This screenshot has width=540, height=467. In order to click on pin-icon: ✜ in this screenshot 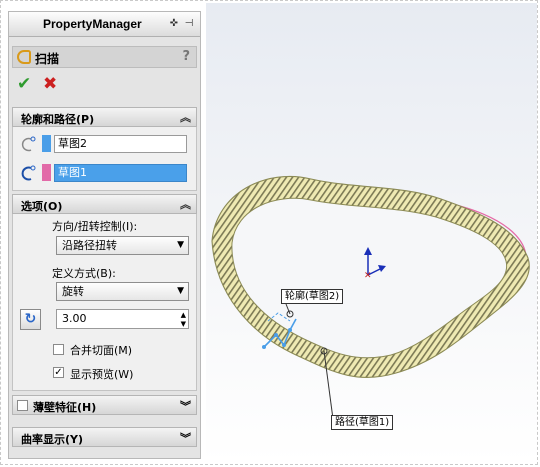, I will do `click(174, 23)`.